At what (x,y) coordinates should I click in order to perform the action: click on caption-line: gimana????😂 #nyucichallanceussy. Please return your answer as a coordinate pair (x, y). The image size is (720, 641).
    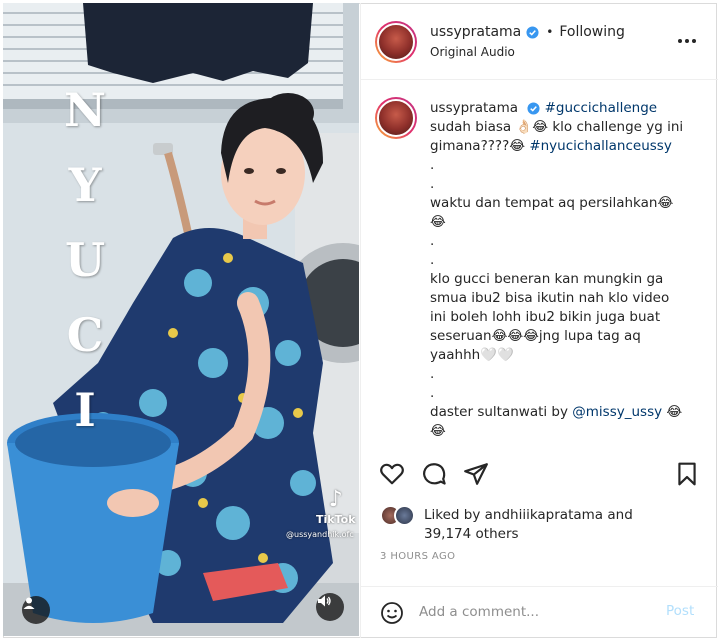
    Looking at the image, I should click on (565, 146).